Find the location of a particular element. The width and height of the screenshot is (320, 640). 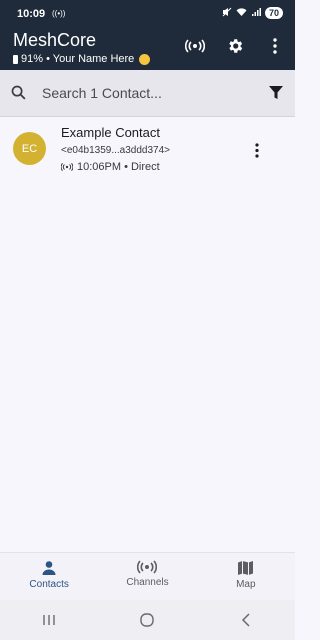

contact-options-button is located at coordinates (257, 150).